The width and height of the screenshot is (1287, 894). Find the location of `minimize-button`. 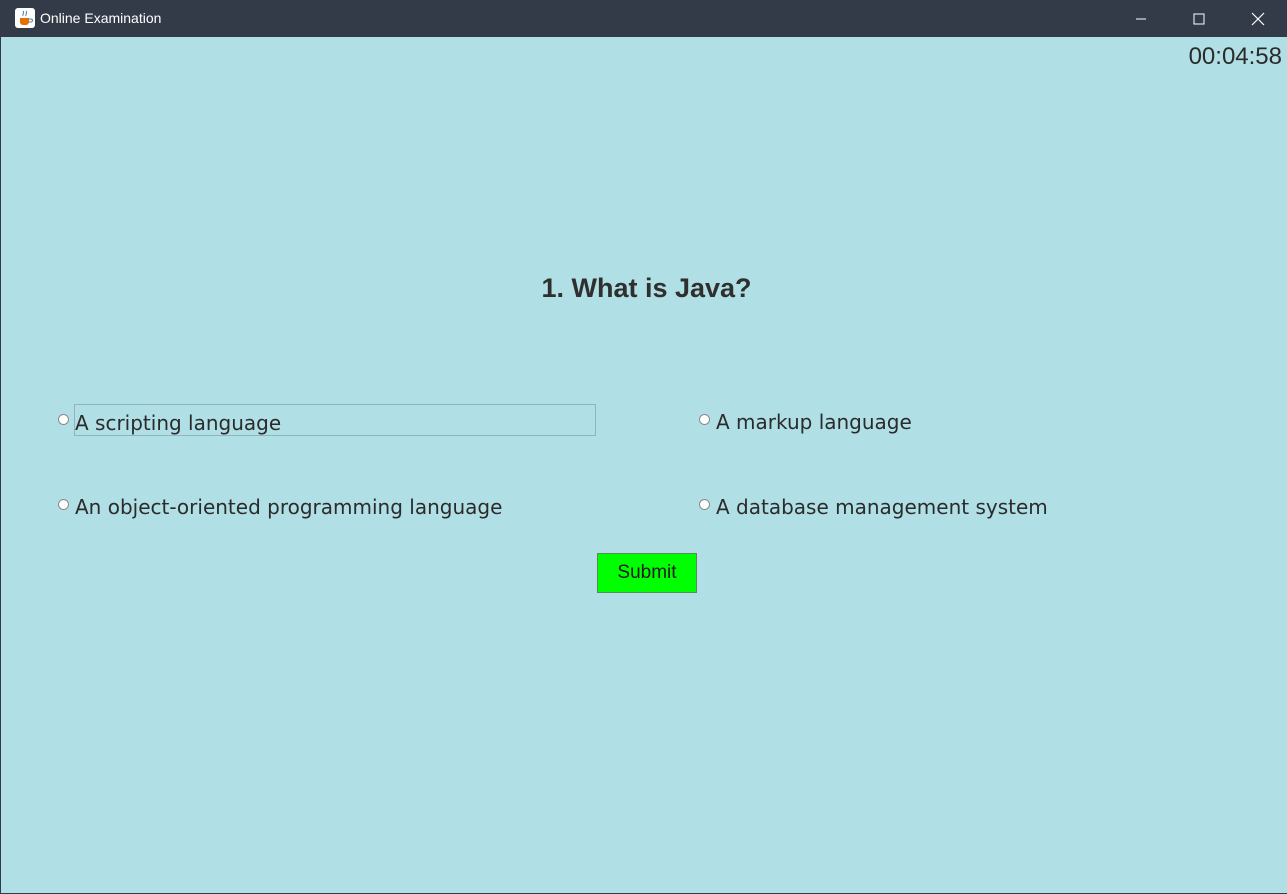

minimize-button is located at coordinates (1141, 18).